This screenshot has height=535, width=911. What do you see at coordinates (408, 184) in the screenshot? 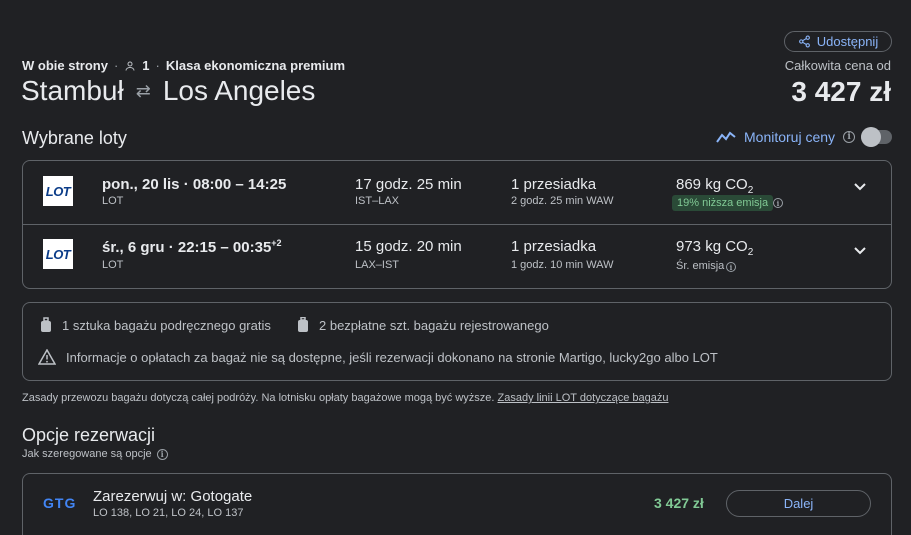
I see `flight-duration: 17 godz. 25 min` at bounding box center [408, 184].